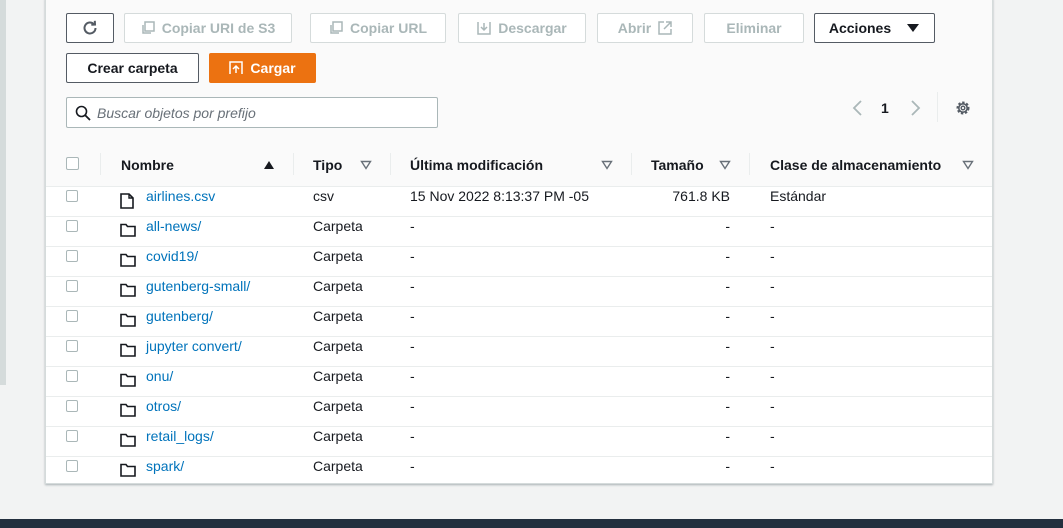  Describe the element at coordinates (857, 108) in the screenshot. I see `previous-page-icon` at that location.